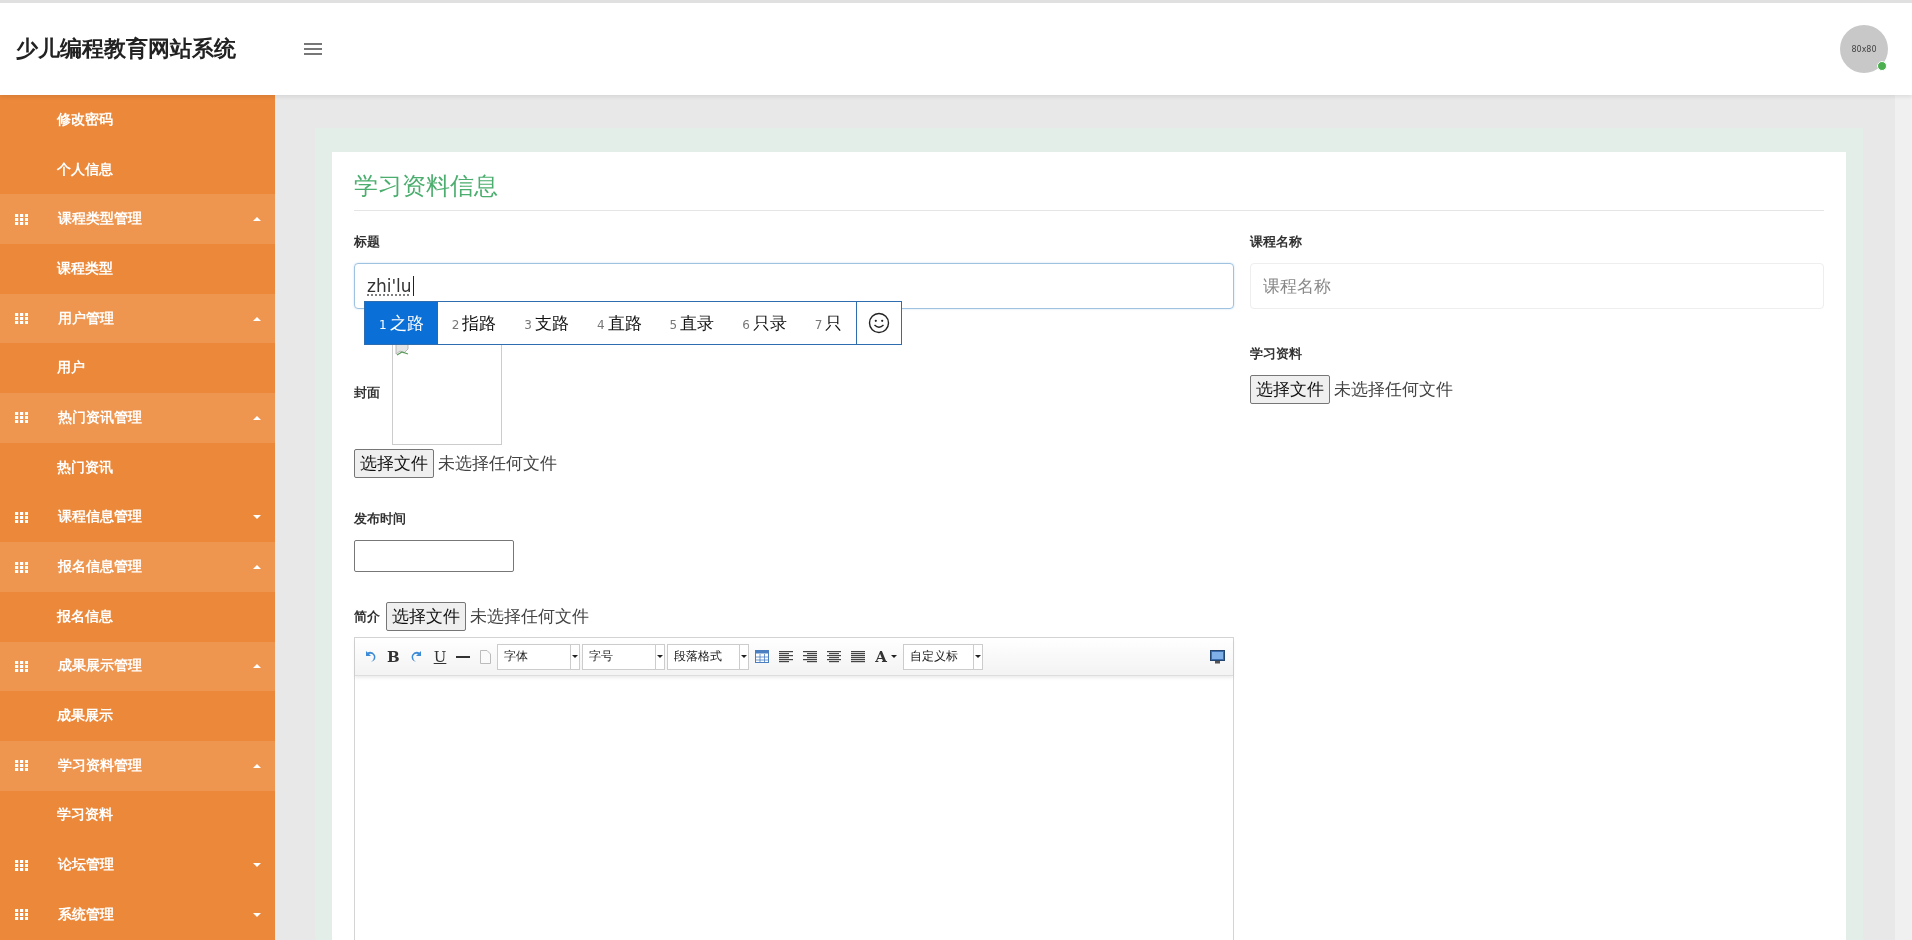  What do you see at coordinates (367, 616) in the screenshot?
I see `field-label: 简介` at bounding box center [367, 616].